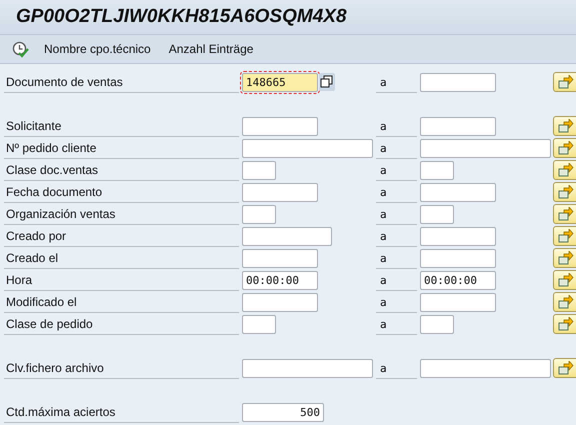  Describe the element at coordinates (121, 412) in the screenshot. I see `field-label: Ctd.máxima aciertos` at that location.